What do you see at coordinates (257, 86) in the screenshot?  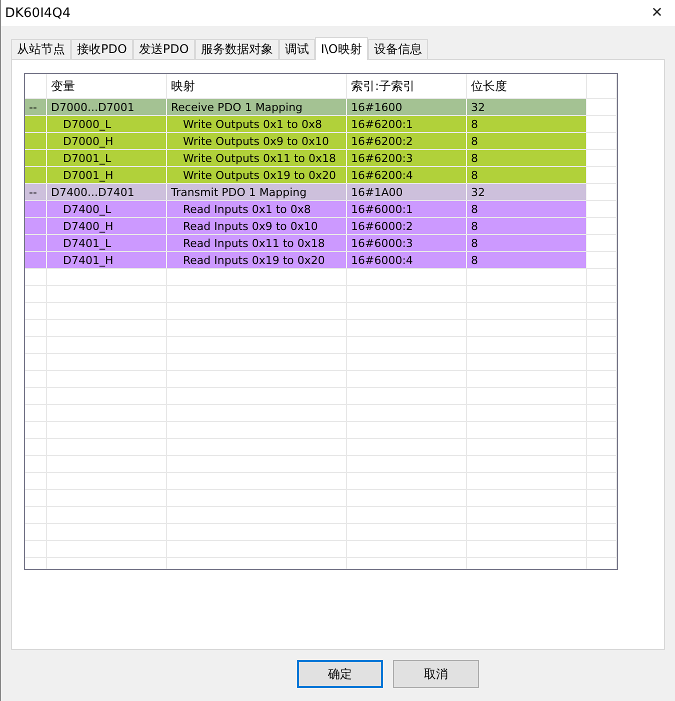 I see `column-header: 映射` at bounding box center [257, 86].